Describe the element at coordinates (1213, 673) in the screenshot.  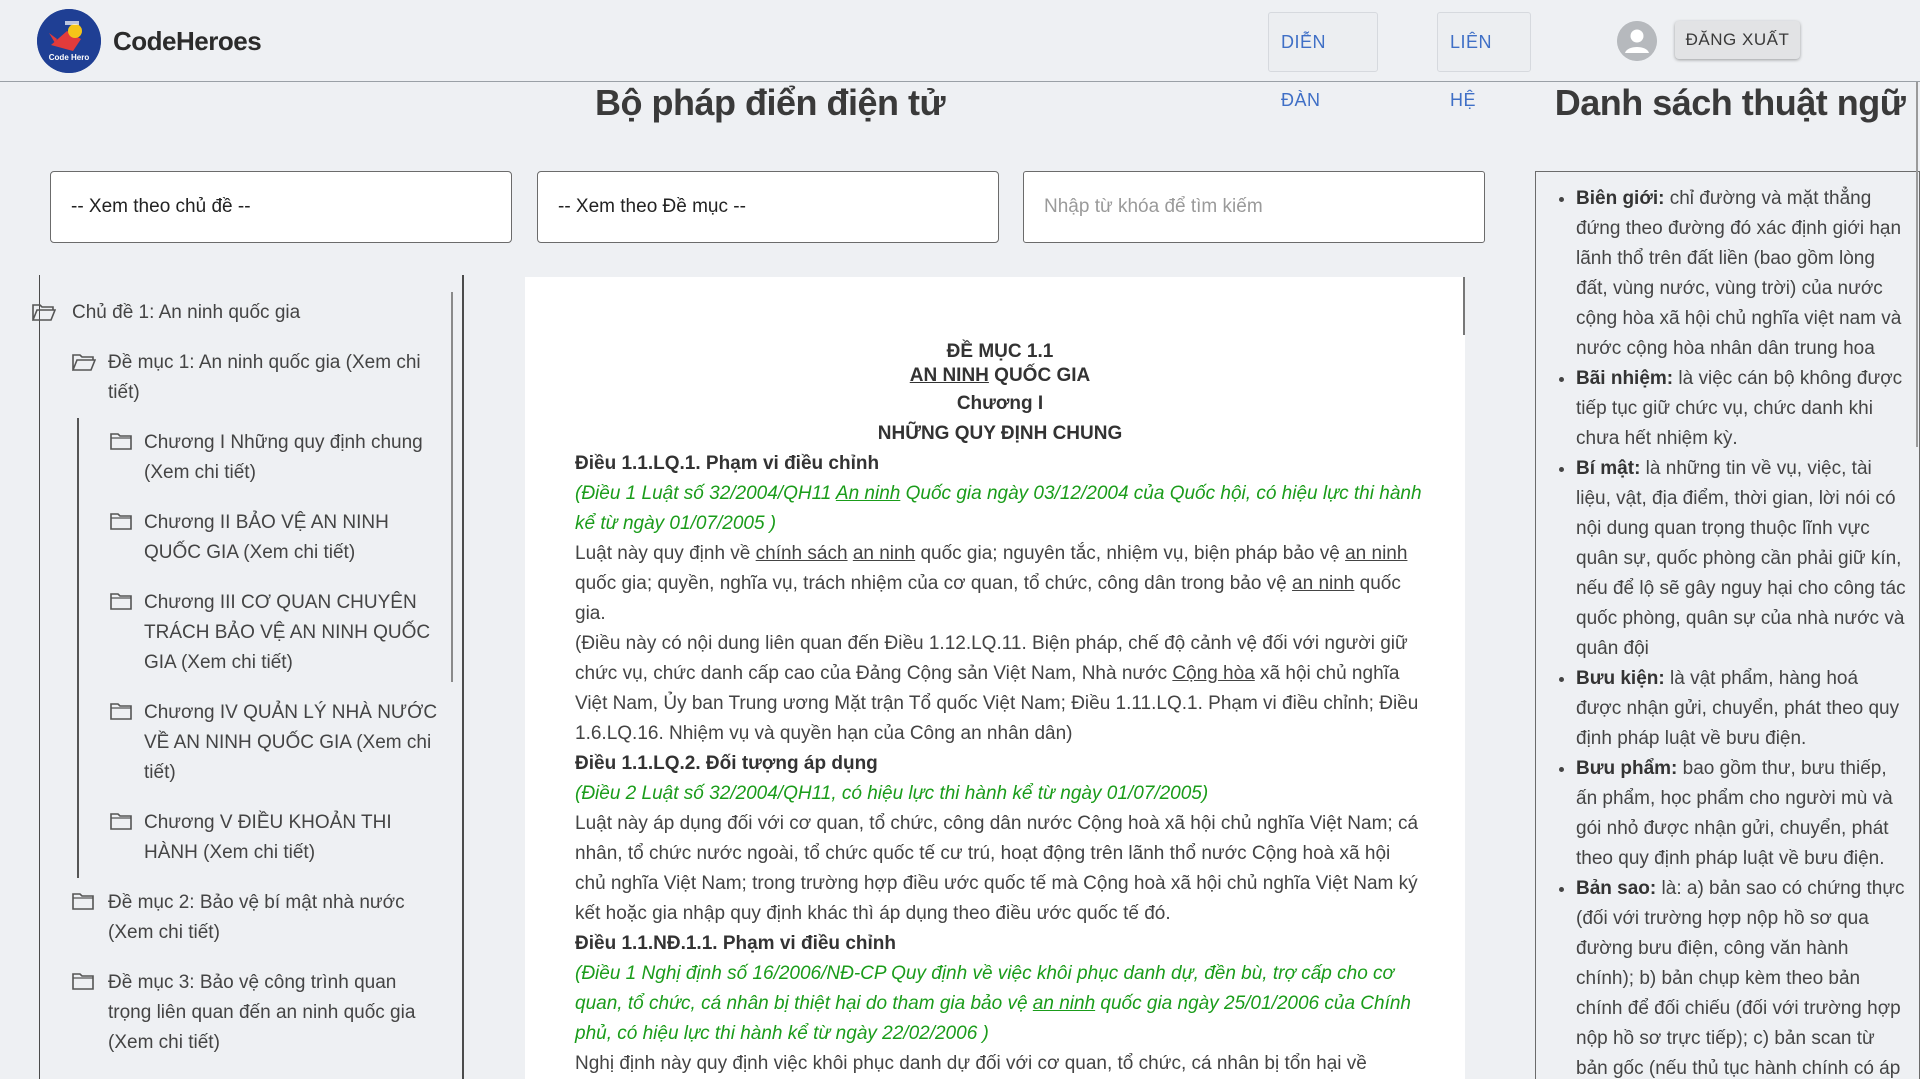
I see `term-link: Cộng hòa` at that location.